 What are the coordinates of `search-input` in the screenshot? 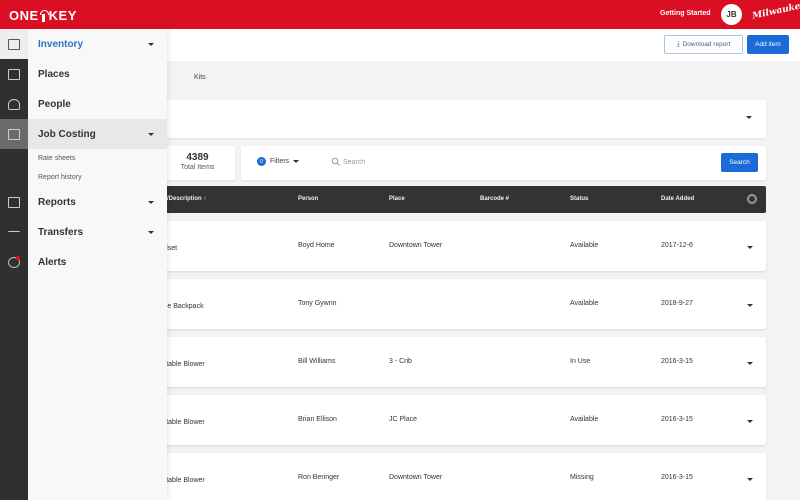 It's located at (523, 162).